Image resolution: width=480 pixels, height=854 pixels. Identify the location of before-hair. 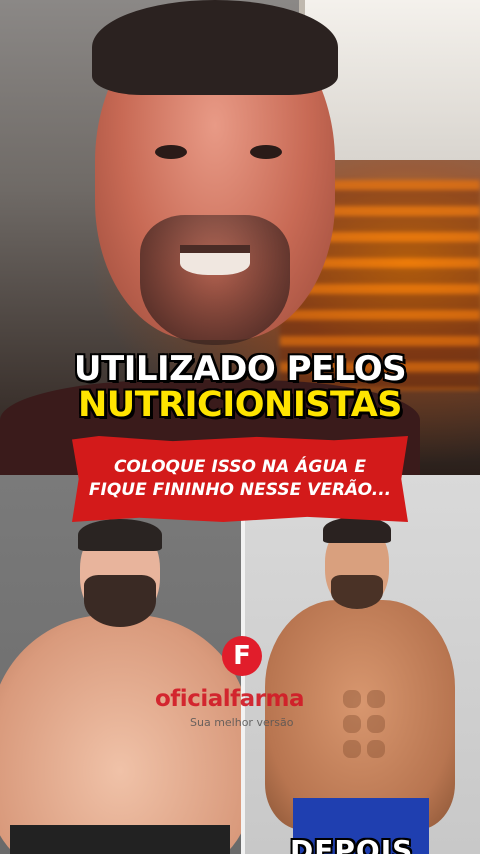
(120, 535).